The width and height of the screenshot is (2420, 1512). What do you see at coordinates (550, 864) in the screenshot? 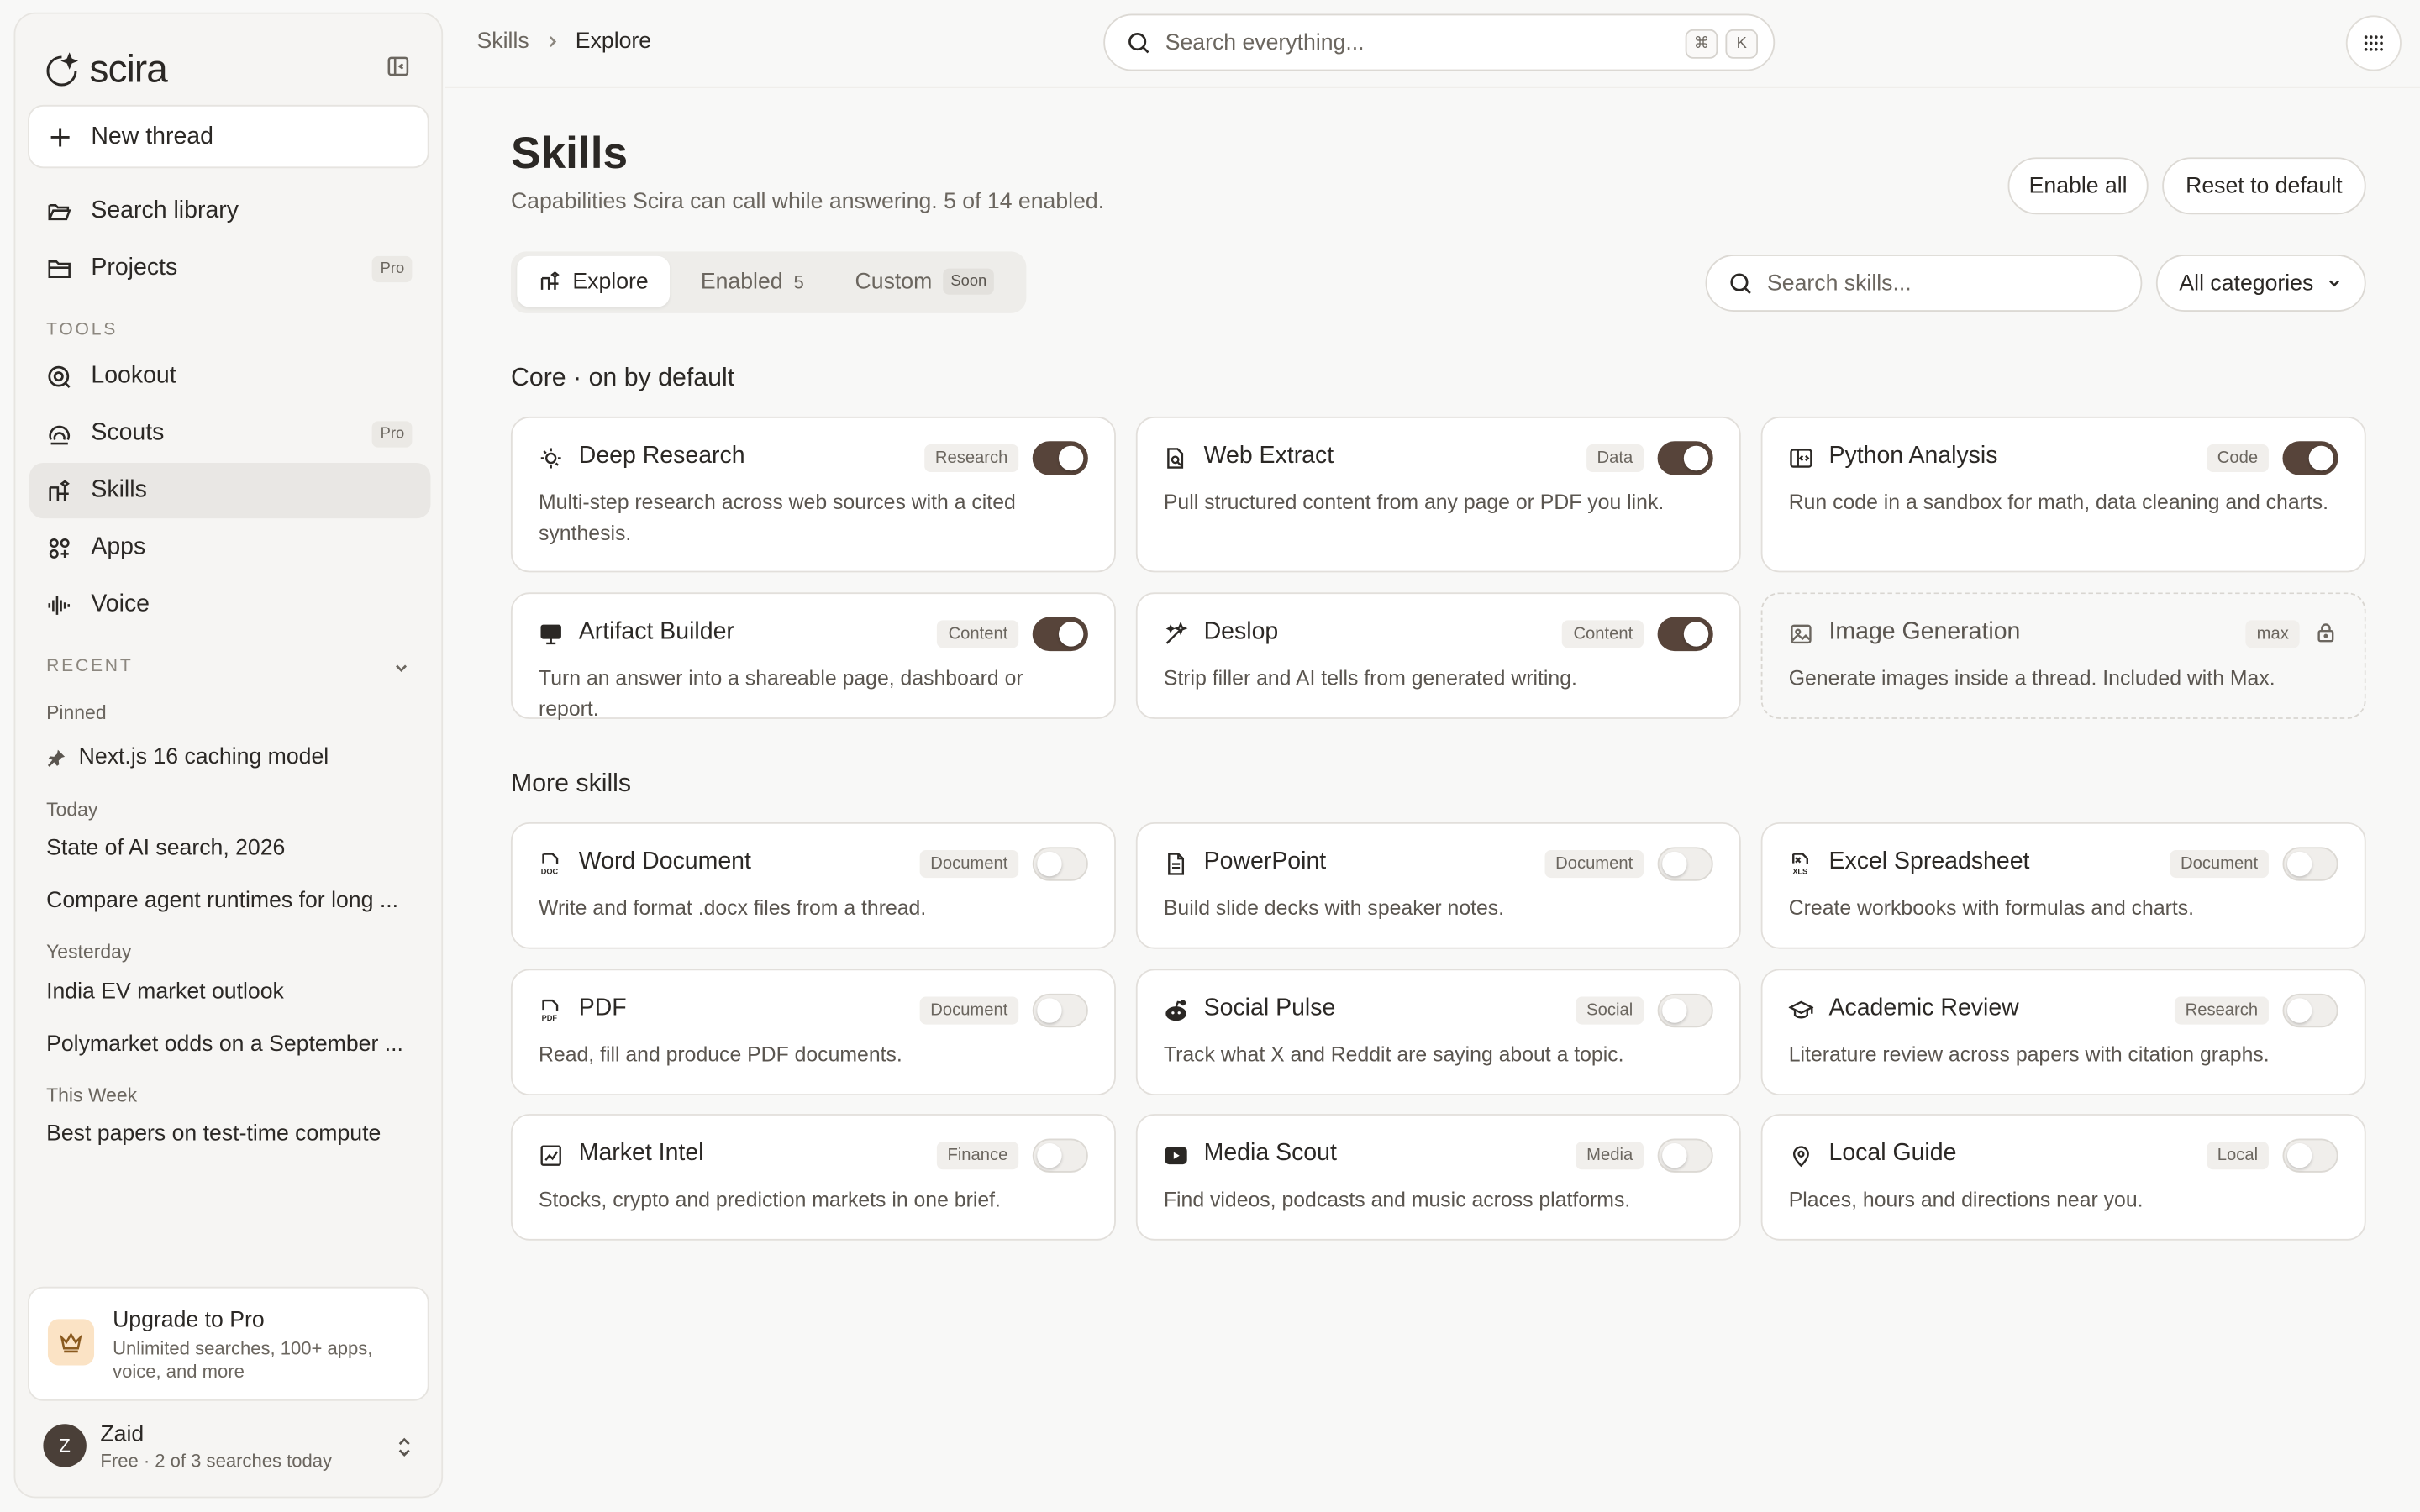
I see `doc-icon: DOC` at bounding box center [550, 864].